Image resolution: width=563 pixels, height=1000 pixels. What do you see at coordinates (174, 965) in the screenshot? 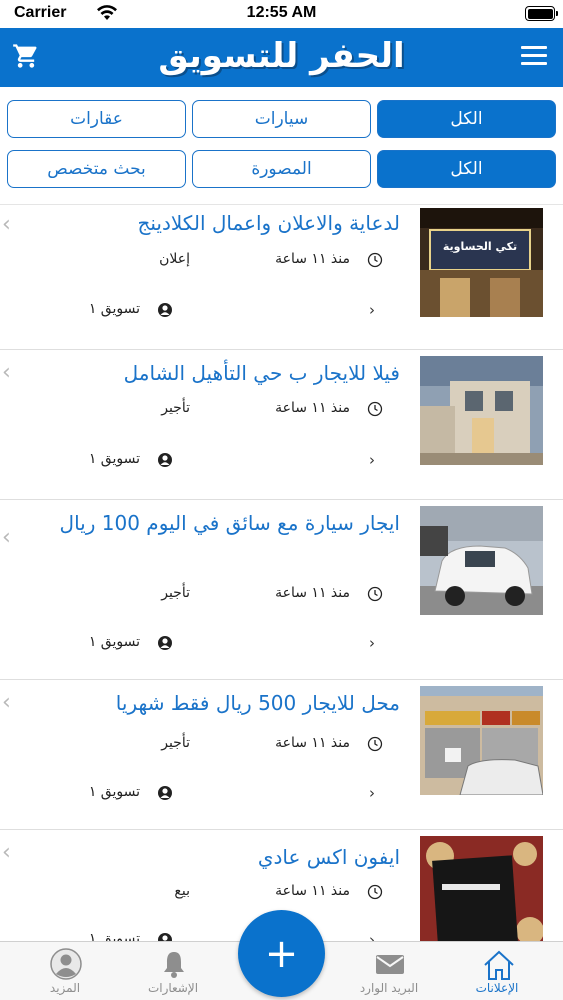
I see `bell-icon` at bounding box center [174, 965].